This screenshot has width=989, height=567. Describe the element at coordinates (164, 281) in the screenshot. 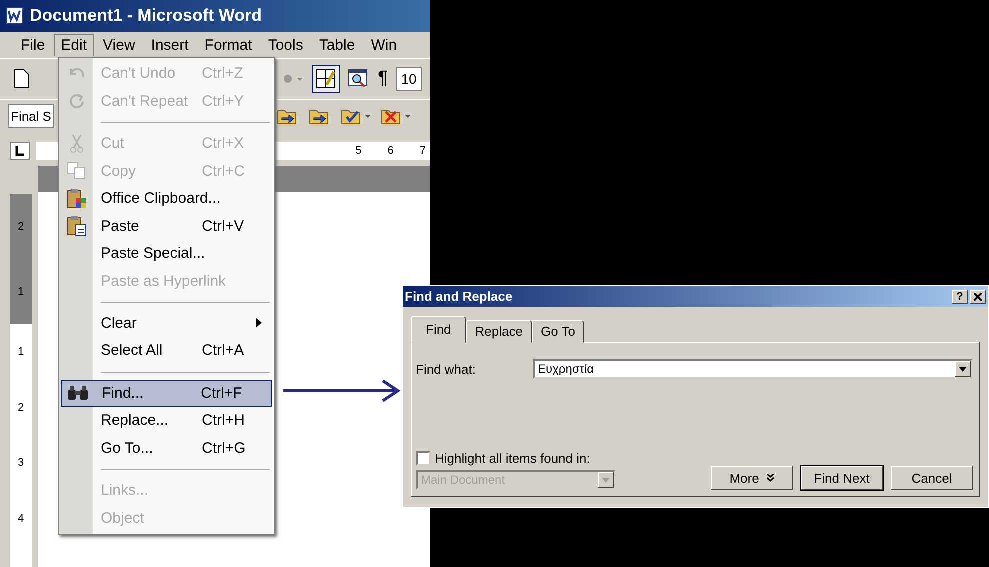

I see `menu-entry-label: Paste as Hyperlink` at that location.